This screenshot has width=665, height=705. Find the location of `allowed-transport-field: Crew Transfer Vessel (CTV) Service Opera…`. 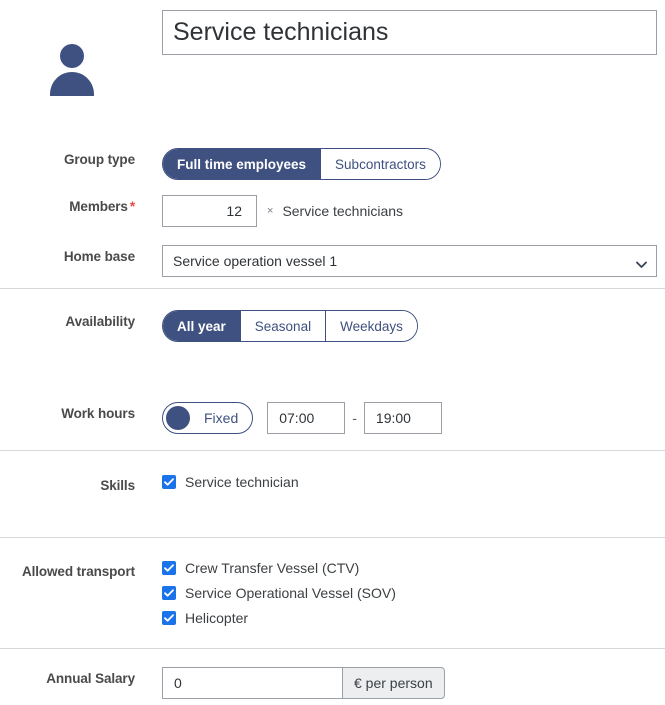

allowed-transport-field: Crew Transfer Vessel (CTV) Service Opera… is located at coordinates (279, 593).